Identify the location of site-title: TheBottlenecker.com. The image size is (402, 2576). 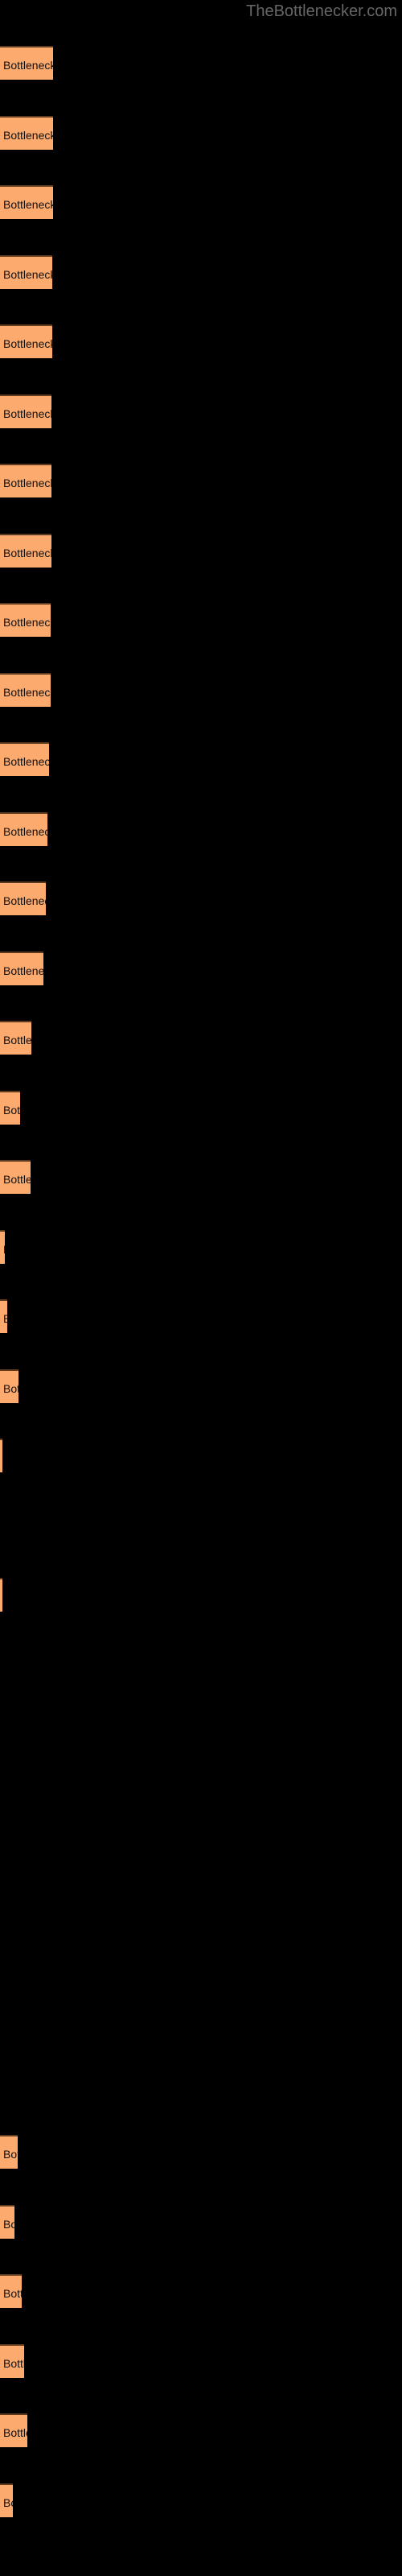
(321, 11).